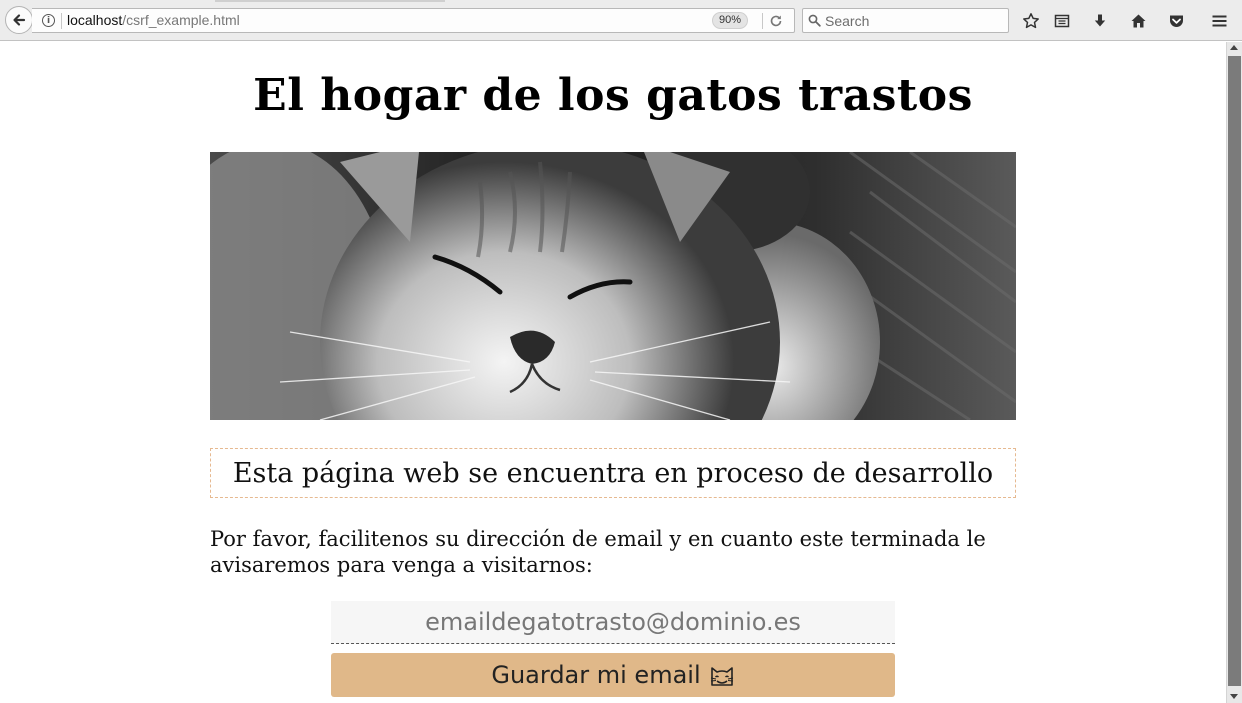  I want to click on reload-separator, so click(762, 21).